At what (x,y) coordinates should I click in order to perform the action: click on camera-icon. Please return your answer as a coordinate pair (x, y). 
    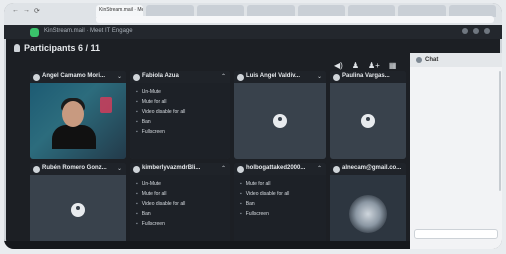
    Looking at the image, I should click on (368, 213).